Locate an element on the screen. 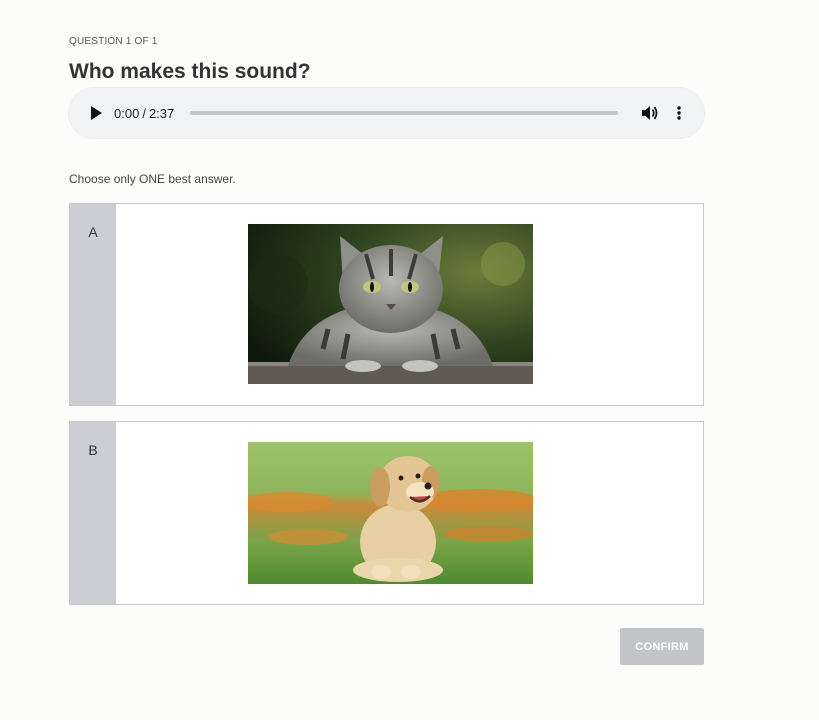 This screenshot has width=819, height=720. more-vertical-icon is located at coordinates (679, 113).